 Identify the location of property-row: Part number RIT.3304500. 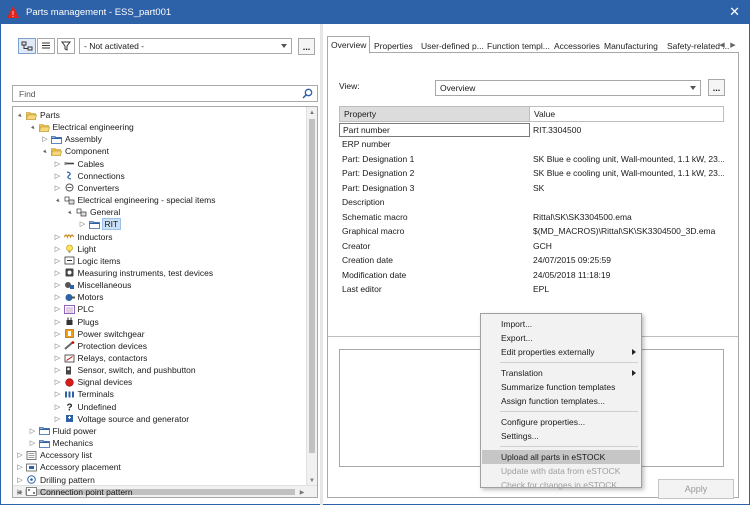
(531, 130).